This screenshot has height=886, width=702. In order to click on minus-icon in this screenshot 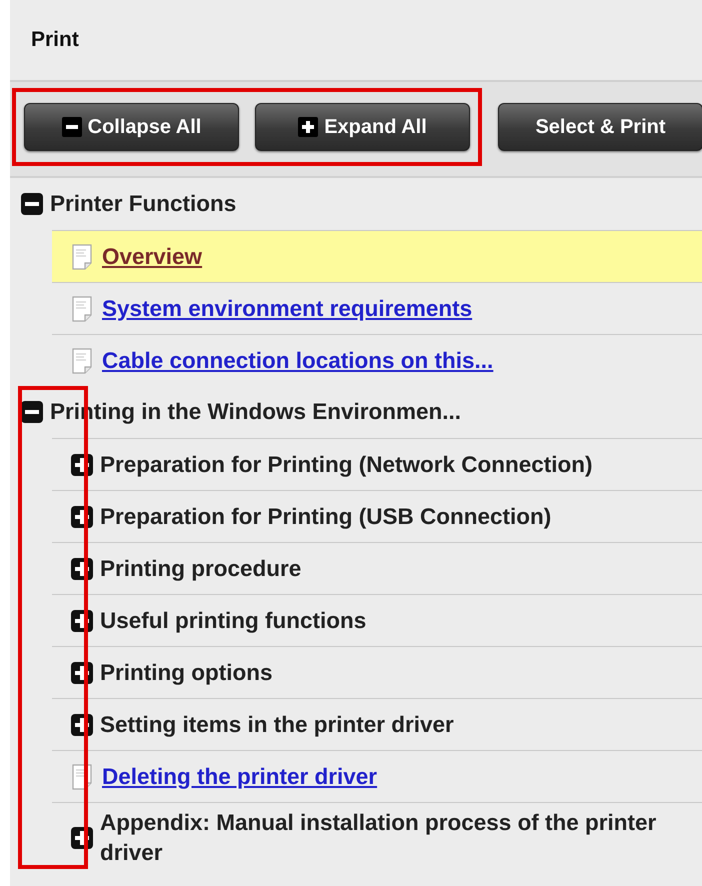, I will do `click(72, 127)`.